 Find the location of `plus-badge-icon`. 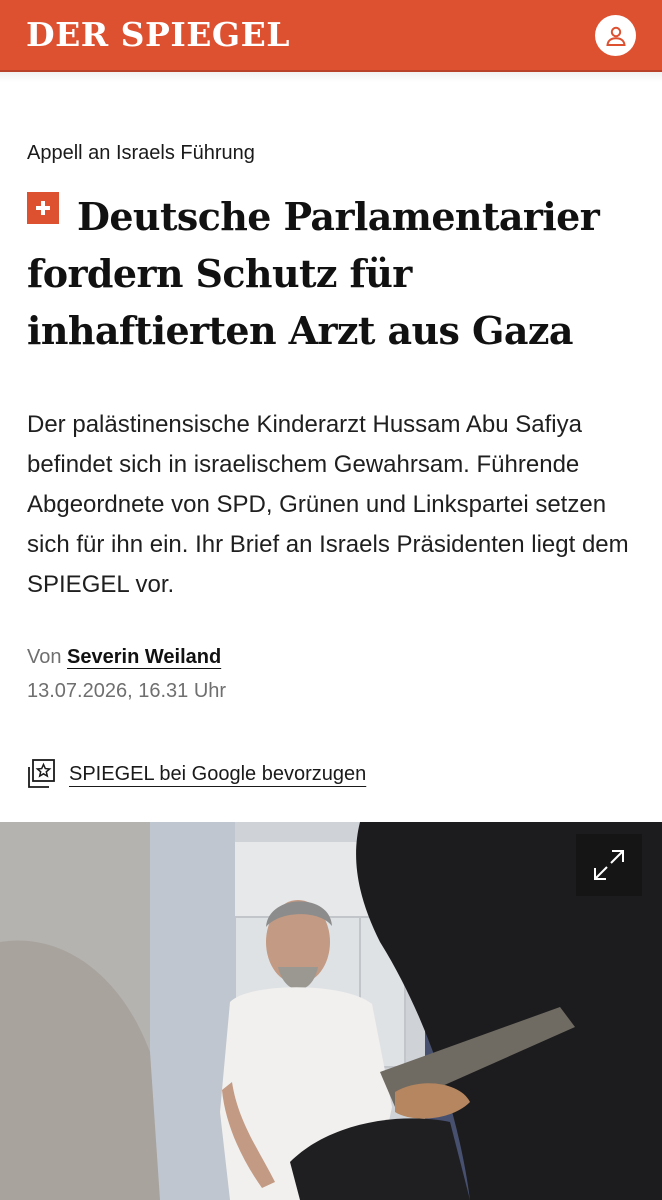

plus-badge-icon is located at coordinates (43, 208).